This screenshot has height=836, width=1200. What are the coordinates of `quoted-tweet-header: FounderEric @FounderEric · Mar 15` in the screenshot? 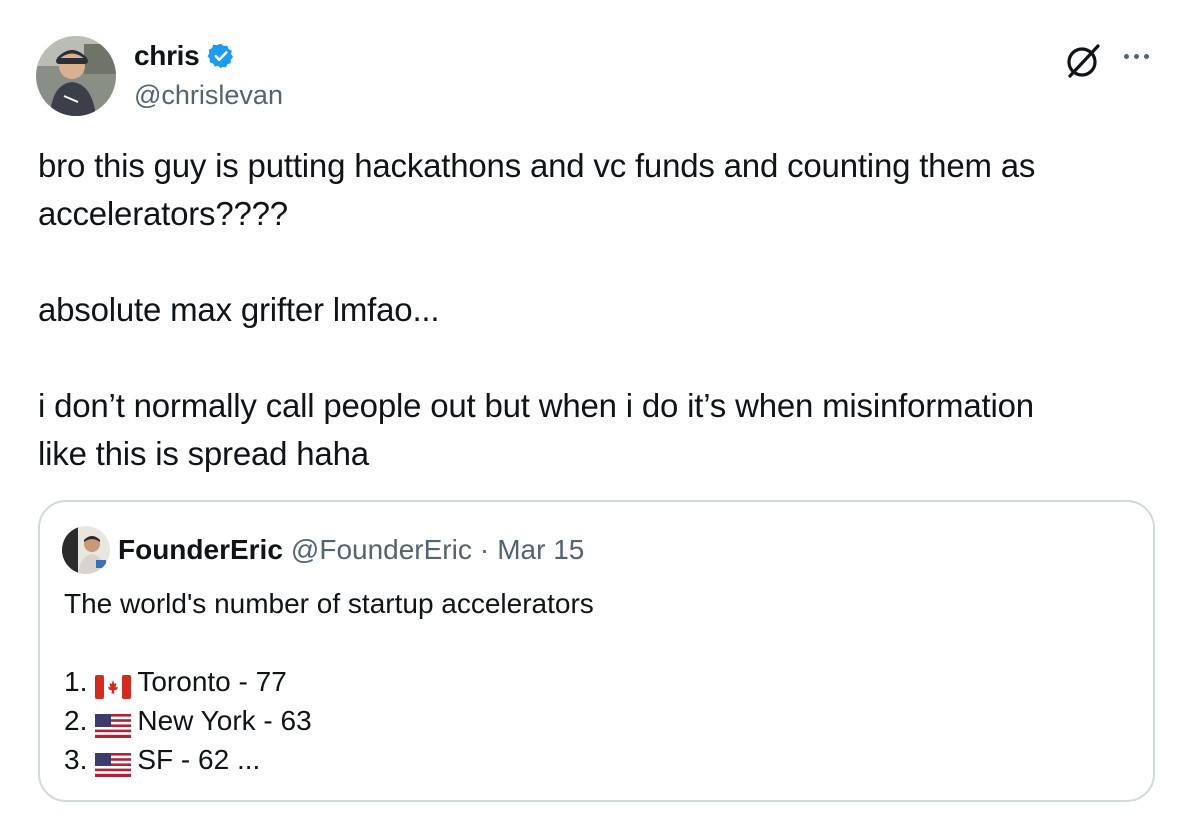 It's located at (323, 550).